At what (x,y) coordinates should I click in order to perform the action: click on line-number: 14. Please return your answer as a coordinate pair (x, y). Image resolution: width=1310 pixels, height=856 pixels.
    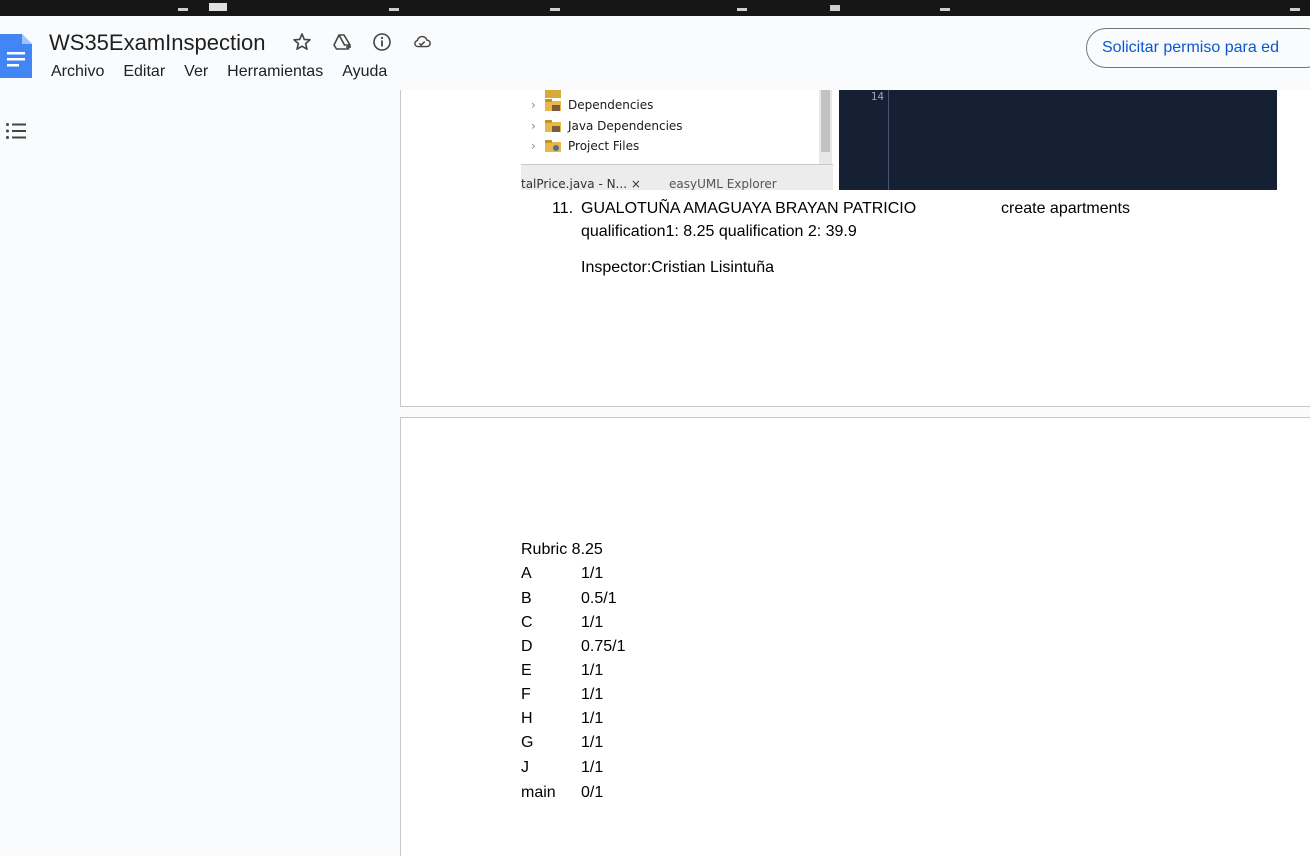
    Looking at the image, I should click on (877, 96).